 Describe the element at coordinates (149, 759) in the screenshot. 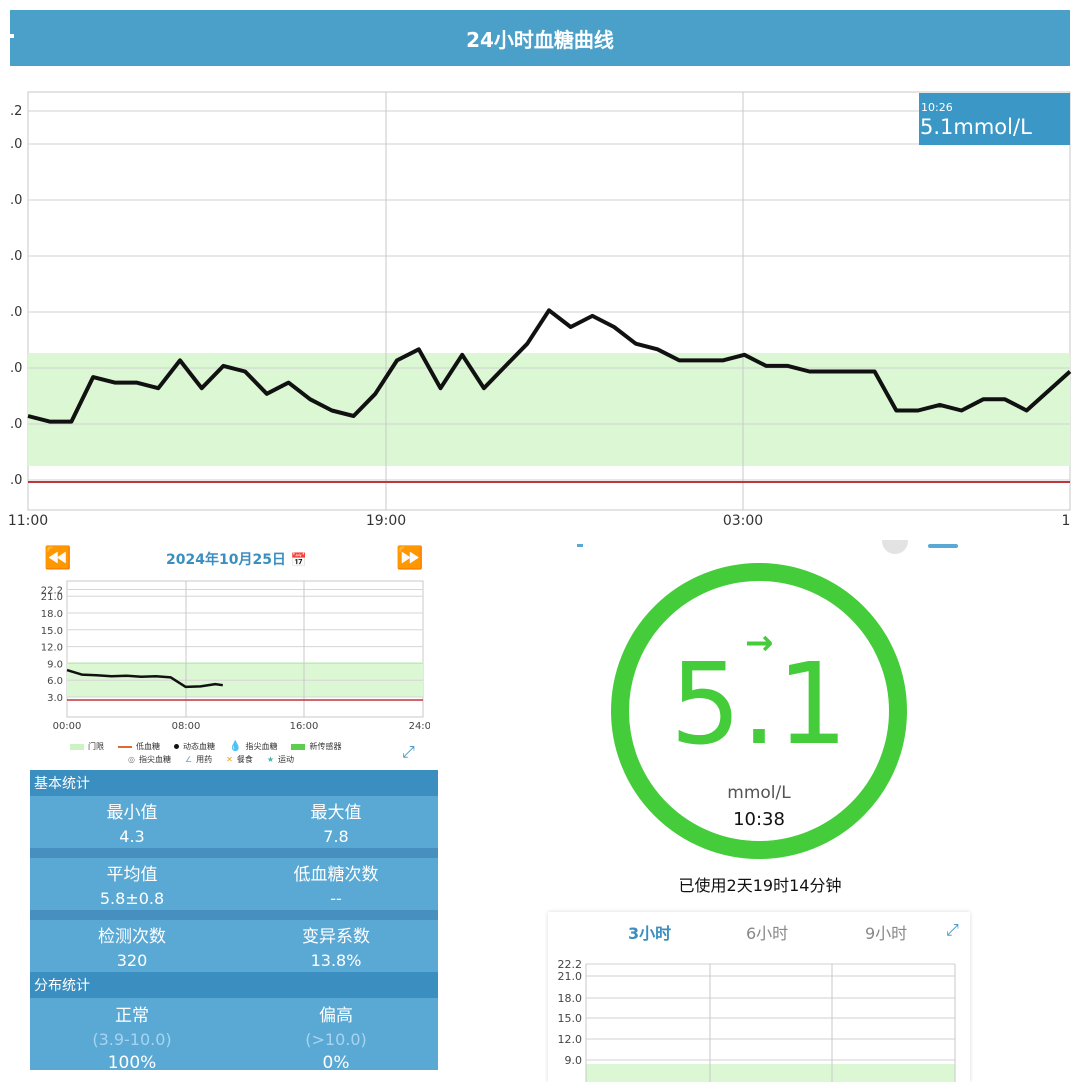

I see `legend-fingertip-2: ◎ 指尖血糖` at that location.